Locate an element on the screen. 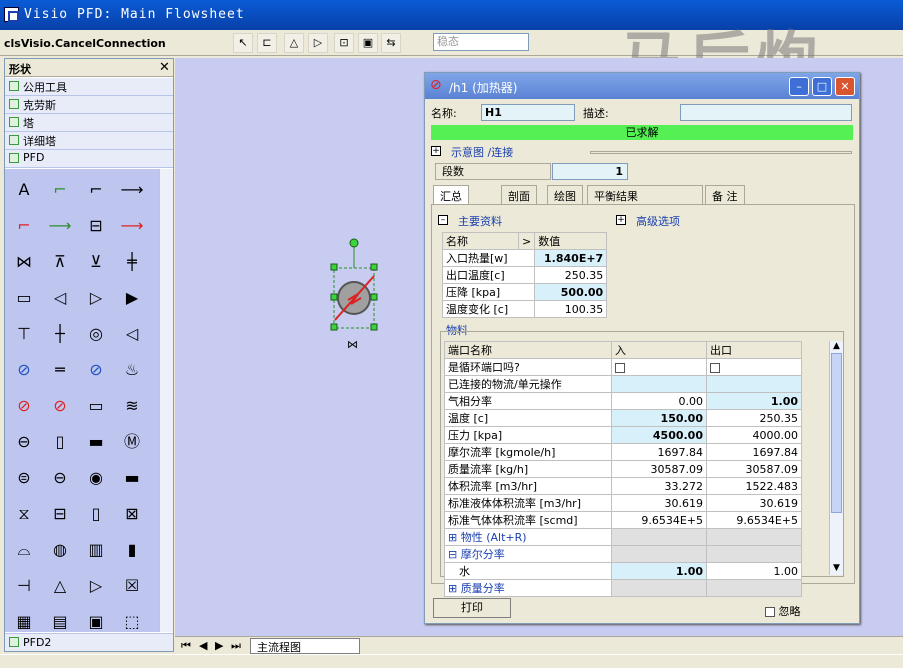 This screenshot has width=903, height=668. step-connector-icon: ⌐ is located at coordinates (96, 190).